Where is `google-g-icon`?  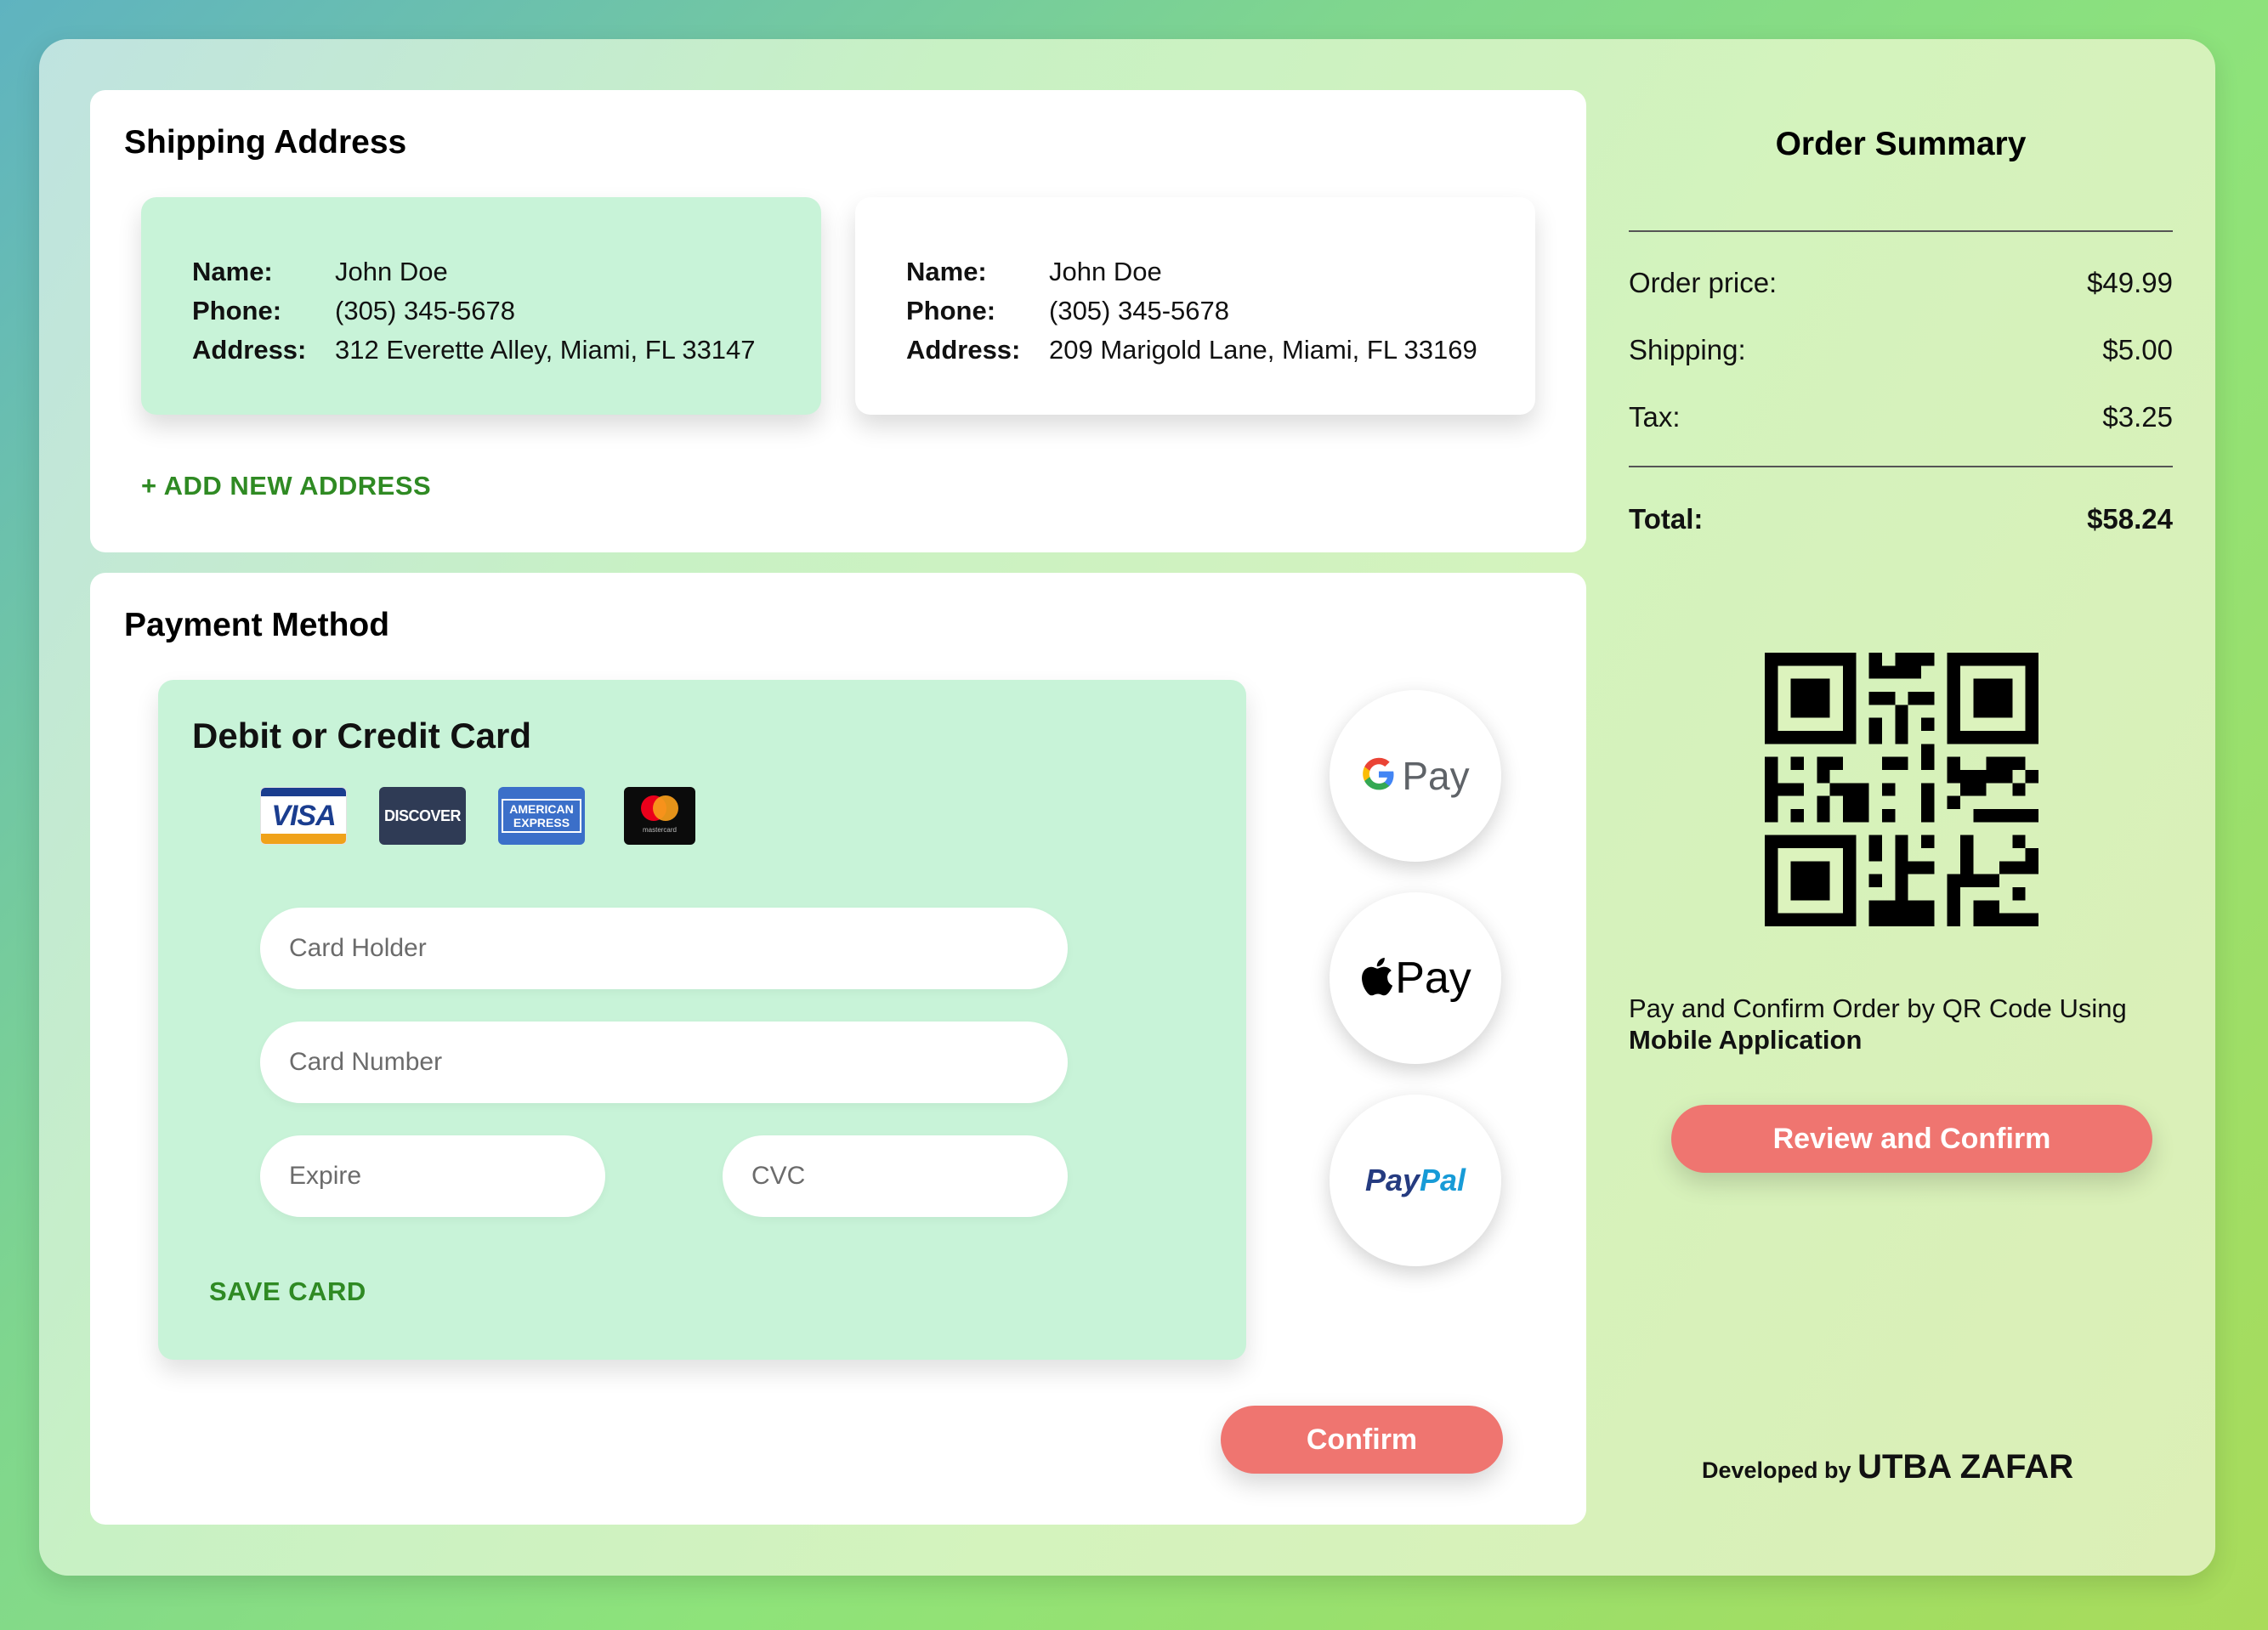 google-g-icon is located at coordinates (1379, 776).